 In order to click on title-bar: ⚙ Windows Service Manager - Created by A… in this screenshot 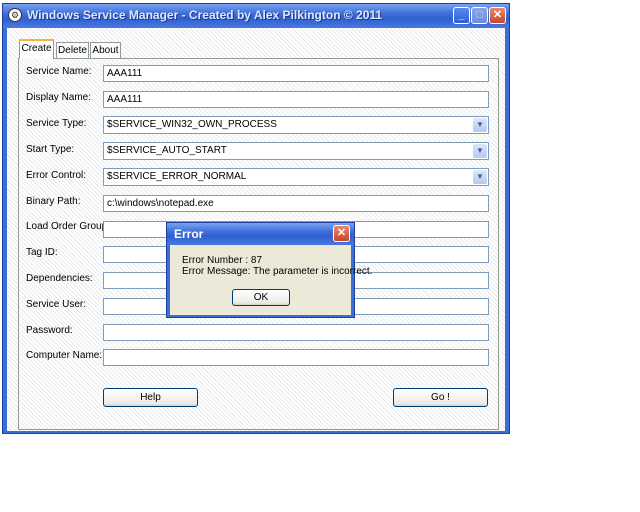, I will do `click(256, 16)`.